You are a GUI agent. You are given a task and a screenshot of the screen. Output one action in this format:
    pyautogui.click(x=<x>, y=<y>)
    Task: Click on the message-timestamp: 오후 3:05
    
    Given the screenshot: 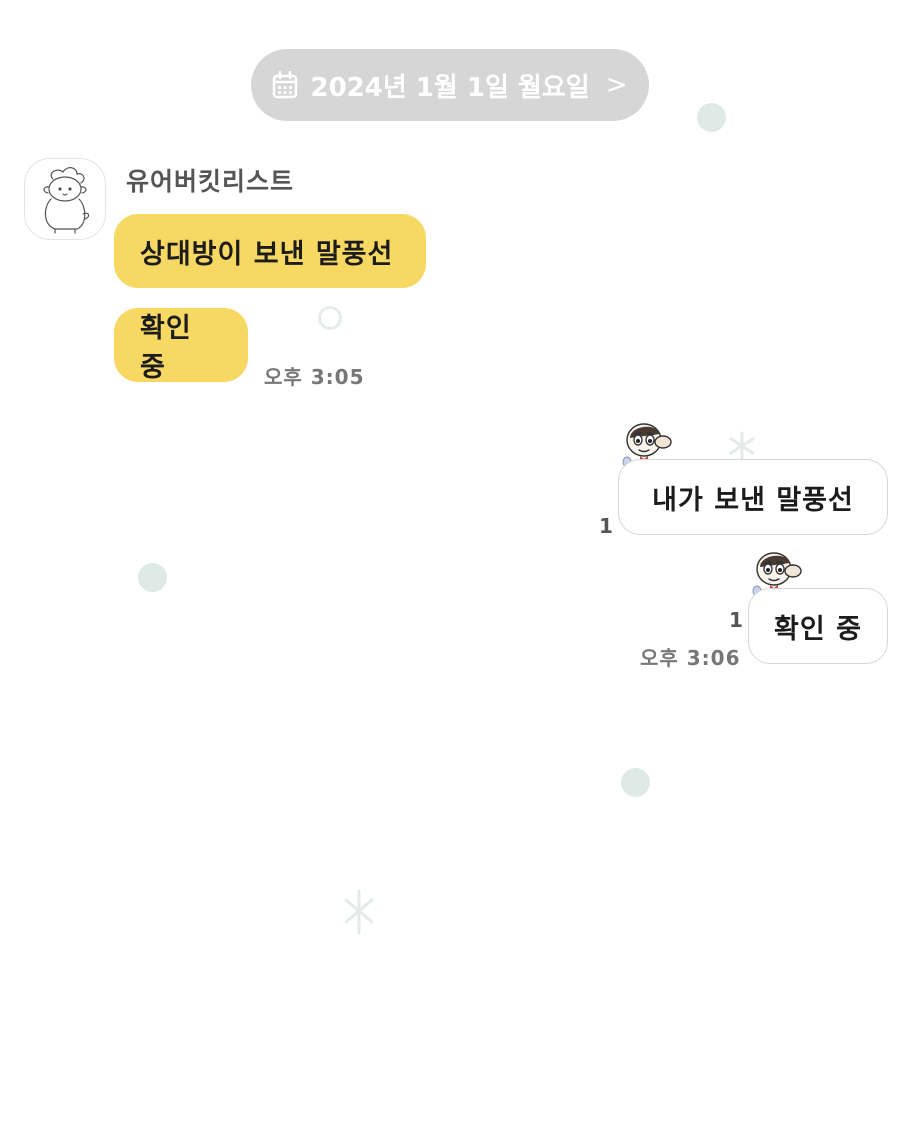 What is the action you would take?
    pyautogui.click(x=314, y=377)
    